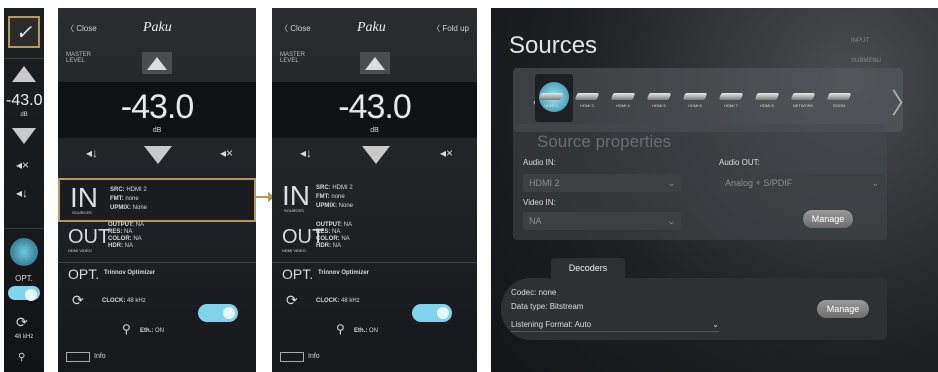  What do you see at coordinates (731, 105) in the screenshot?
I see `source-item-label: HDMI 7` at bounding box center [731, 105].